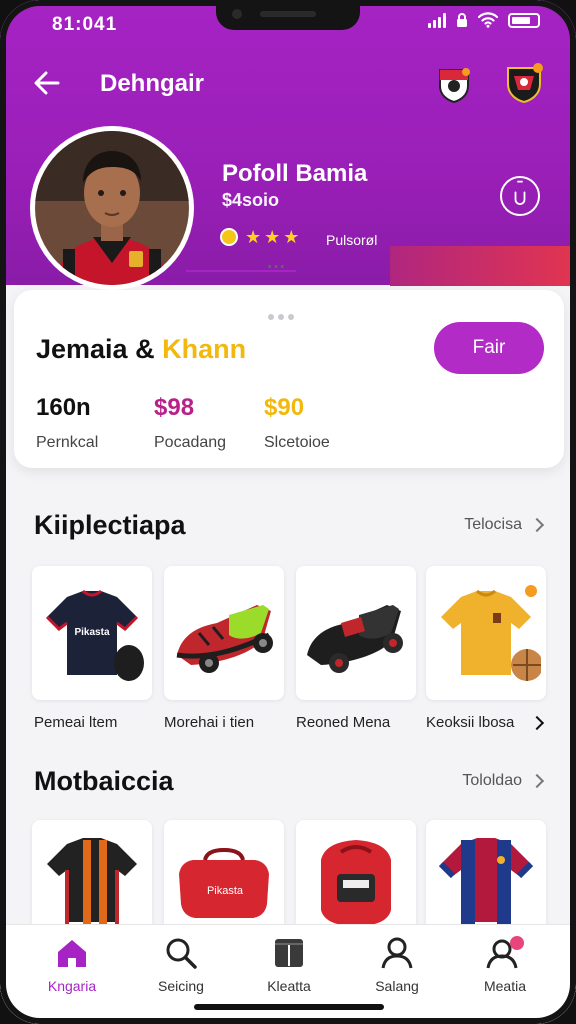  I want to click on club-badge-icon, so click(454, 84).